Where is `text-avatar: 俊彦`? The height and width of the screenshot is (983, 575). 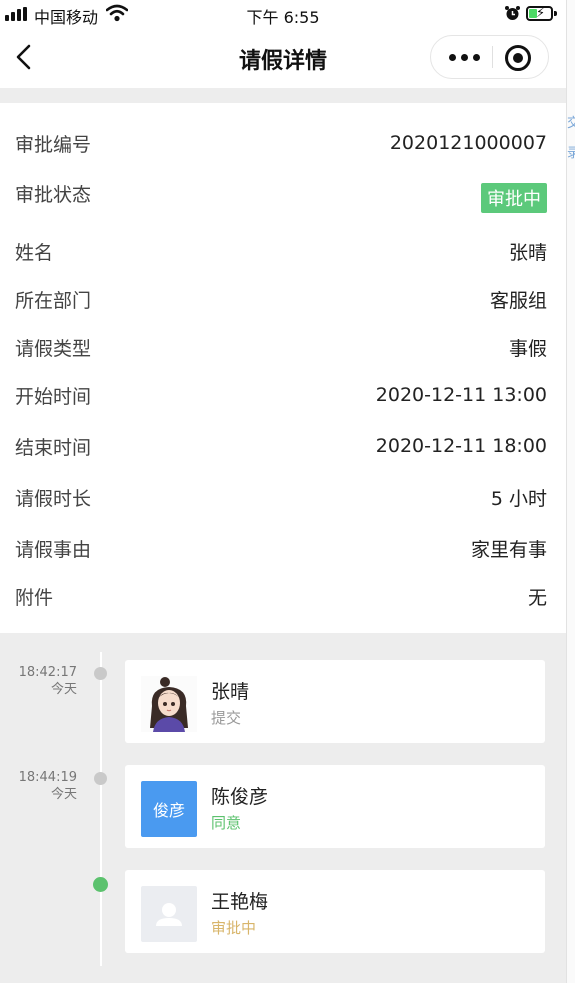
text-avatar: 俊彦 is located at coordinates (169, 809).